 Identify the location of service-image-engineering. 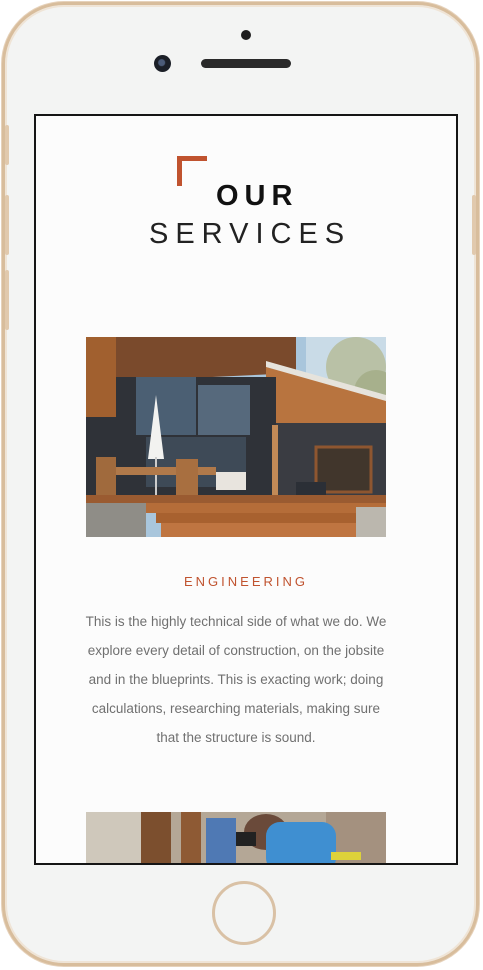
(236, 437).